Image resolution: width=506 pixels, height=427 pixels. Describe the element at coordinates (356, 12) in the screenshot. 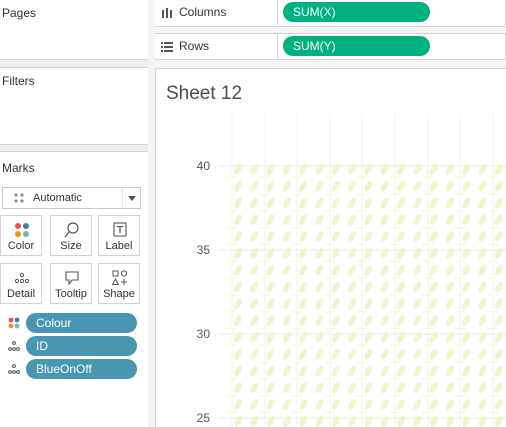

I see `sum-x-pill: SUM(X)` at that location.